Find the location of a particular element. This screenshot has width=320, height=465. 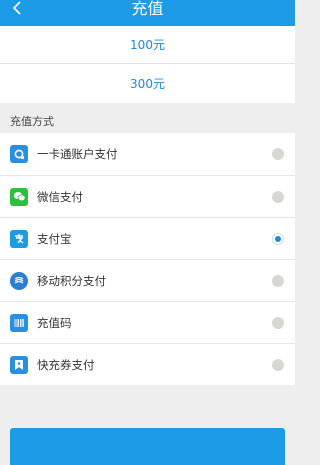

wechat-icon is located at coordinates (19, 196).